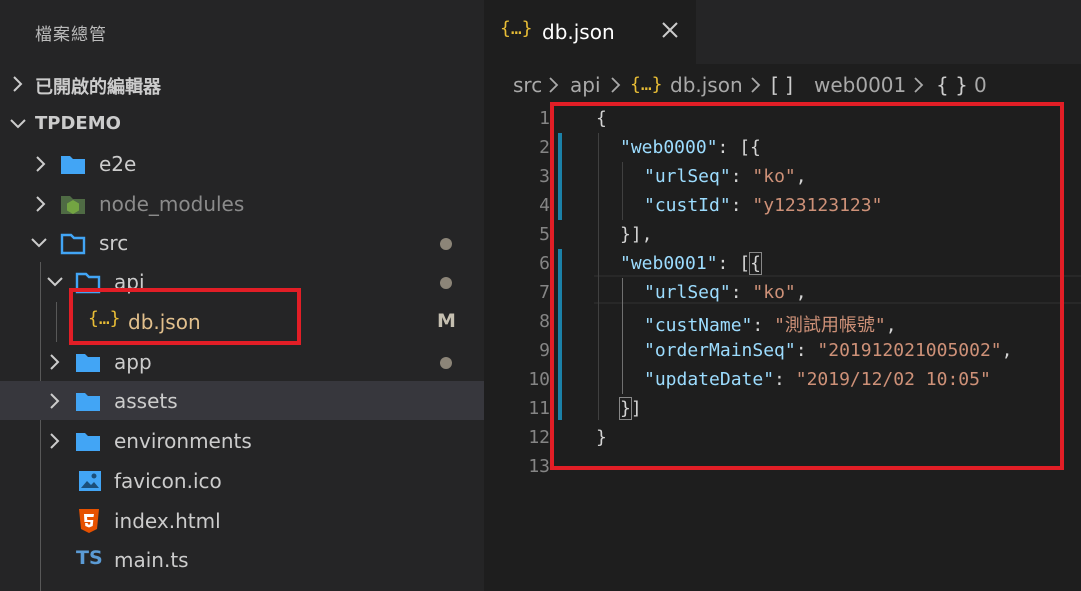 This screenshot has width=1081, height=591. What do you see at coordinates (860, 85) in the screenshot?
I see `breadcrumb-item: web0001` at bounding box center [860, 85].